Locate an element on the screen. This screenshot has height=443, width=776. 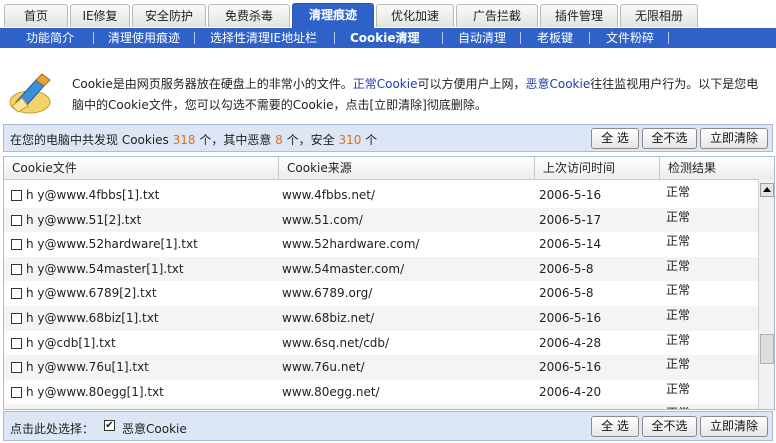
last-visit-date: 2006-5-8 is located at coordinates (566, 293).